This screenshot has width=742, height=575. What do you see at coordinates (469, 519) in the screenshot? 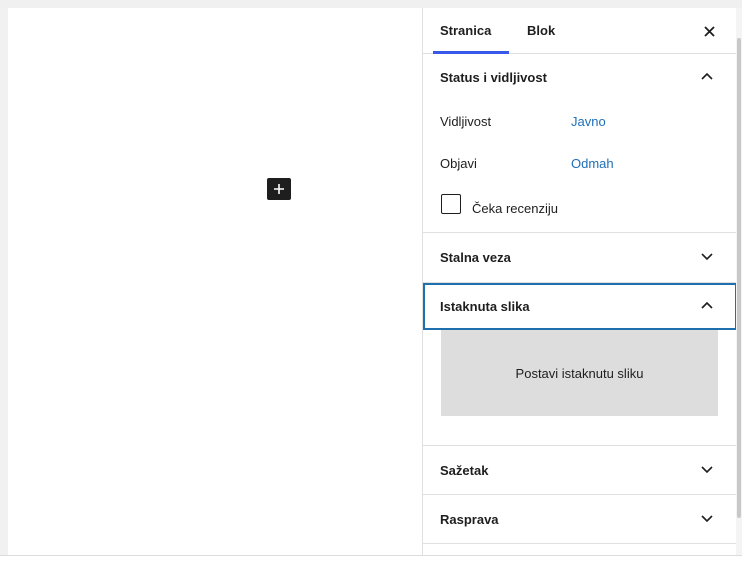
I see `panel-title: Rasprava` at bounding box center [469, 519].